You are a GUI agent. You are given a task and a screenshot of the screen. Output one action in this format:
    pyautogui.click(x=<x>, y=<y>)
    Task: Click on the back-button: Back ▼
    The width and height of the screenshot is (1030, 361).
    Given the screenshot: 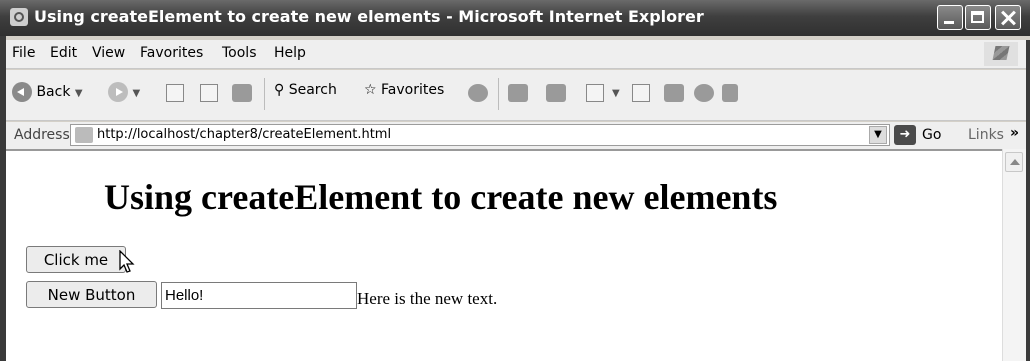 What is the action you would take?
    pyautogui.click(x=47, y=92)
    